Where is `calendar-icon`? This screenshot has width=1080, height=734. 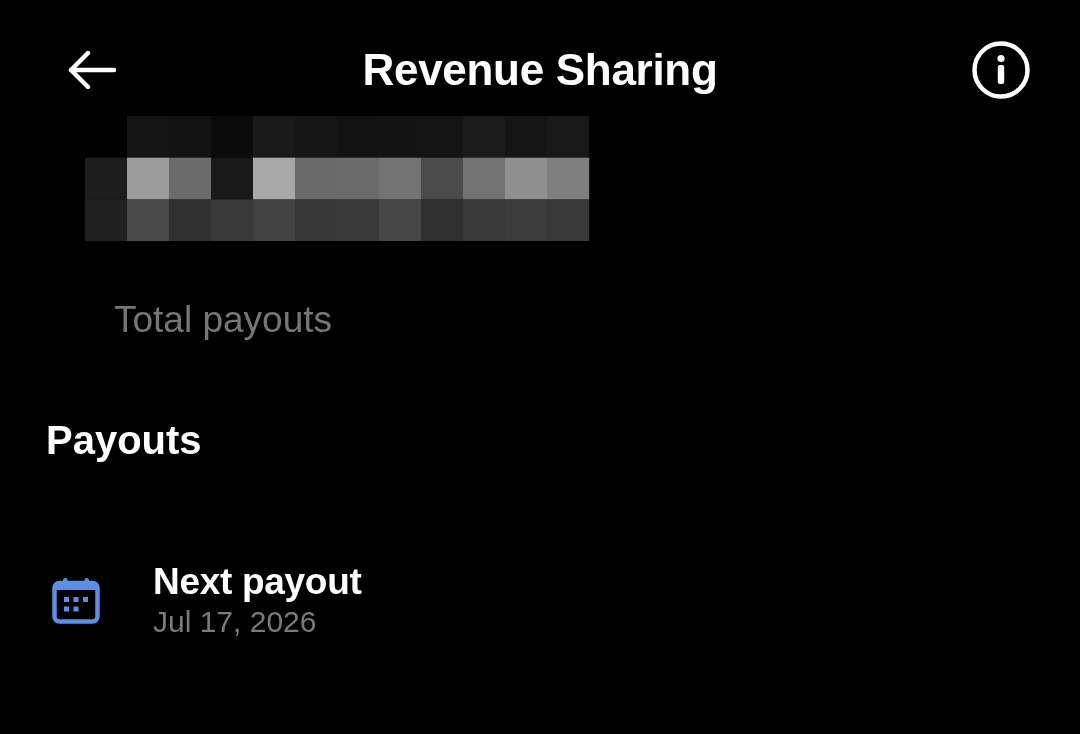
calendar-icon is located at coordinates (76, 600).